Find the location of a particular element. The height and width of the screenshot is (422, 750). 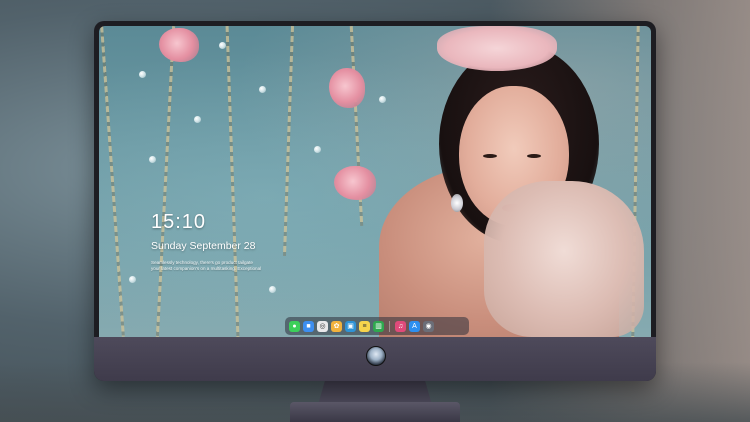

monitor-base is located at coordinates (375, 412).